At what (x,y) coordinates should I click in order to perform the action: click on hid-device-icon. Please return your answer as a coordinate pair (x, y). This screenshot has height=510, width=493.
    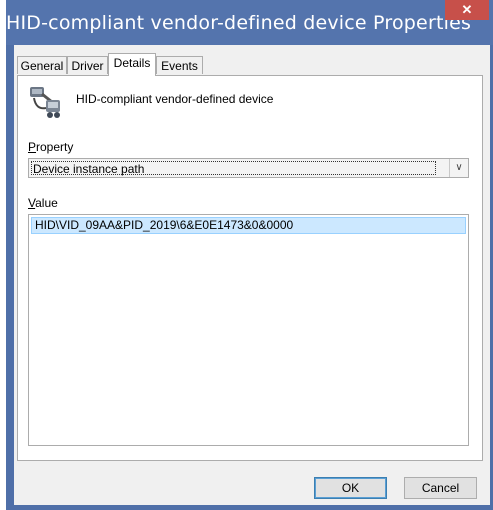
    Looking at the image, I should click on (45, 102).